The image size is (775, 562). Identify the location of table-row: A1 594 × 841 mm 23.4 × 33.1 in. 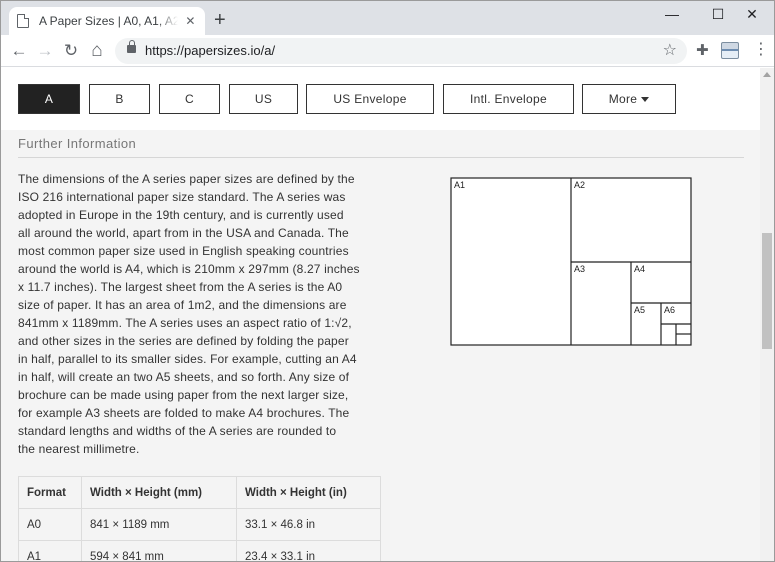
(199, 550).